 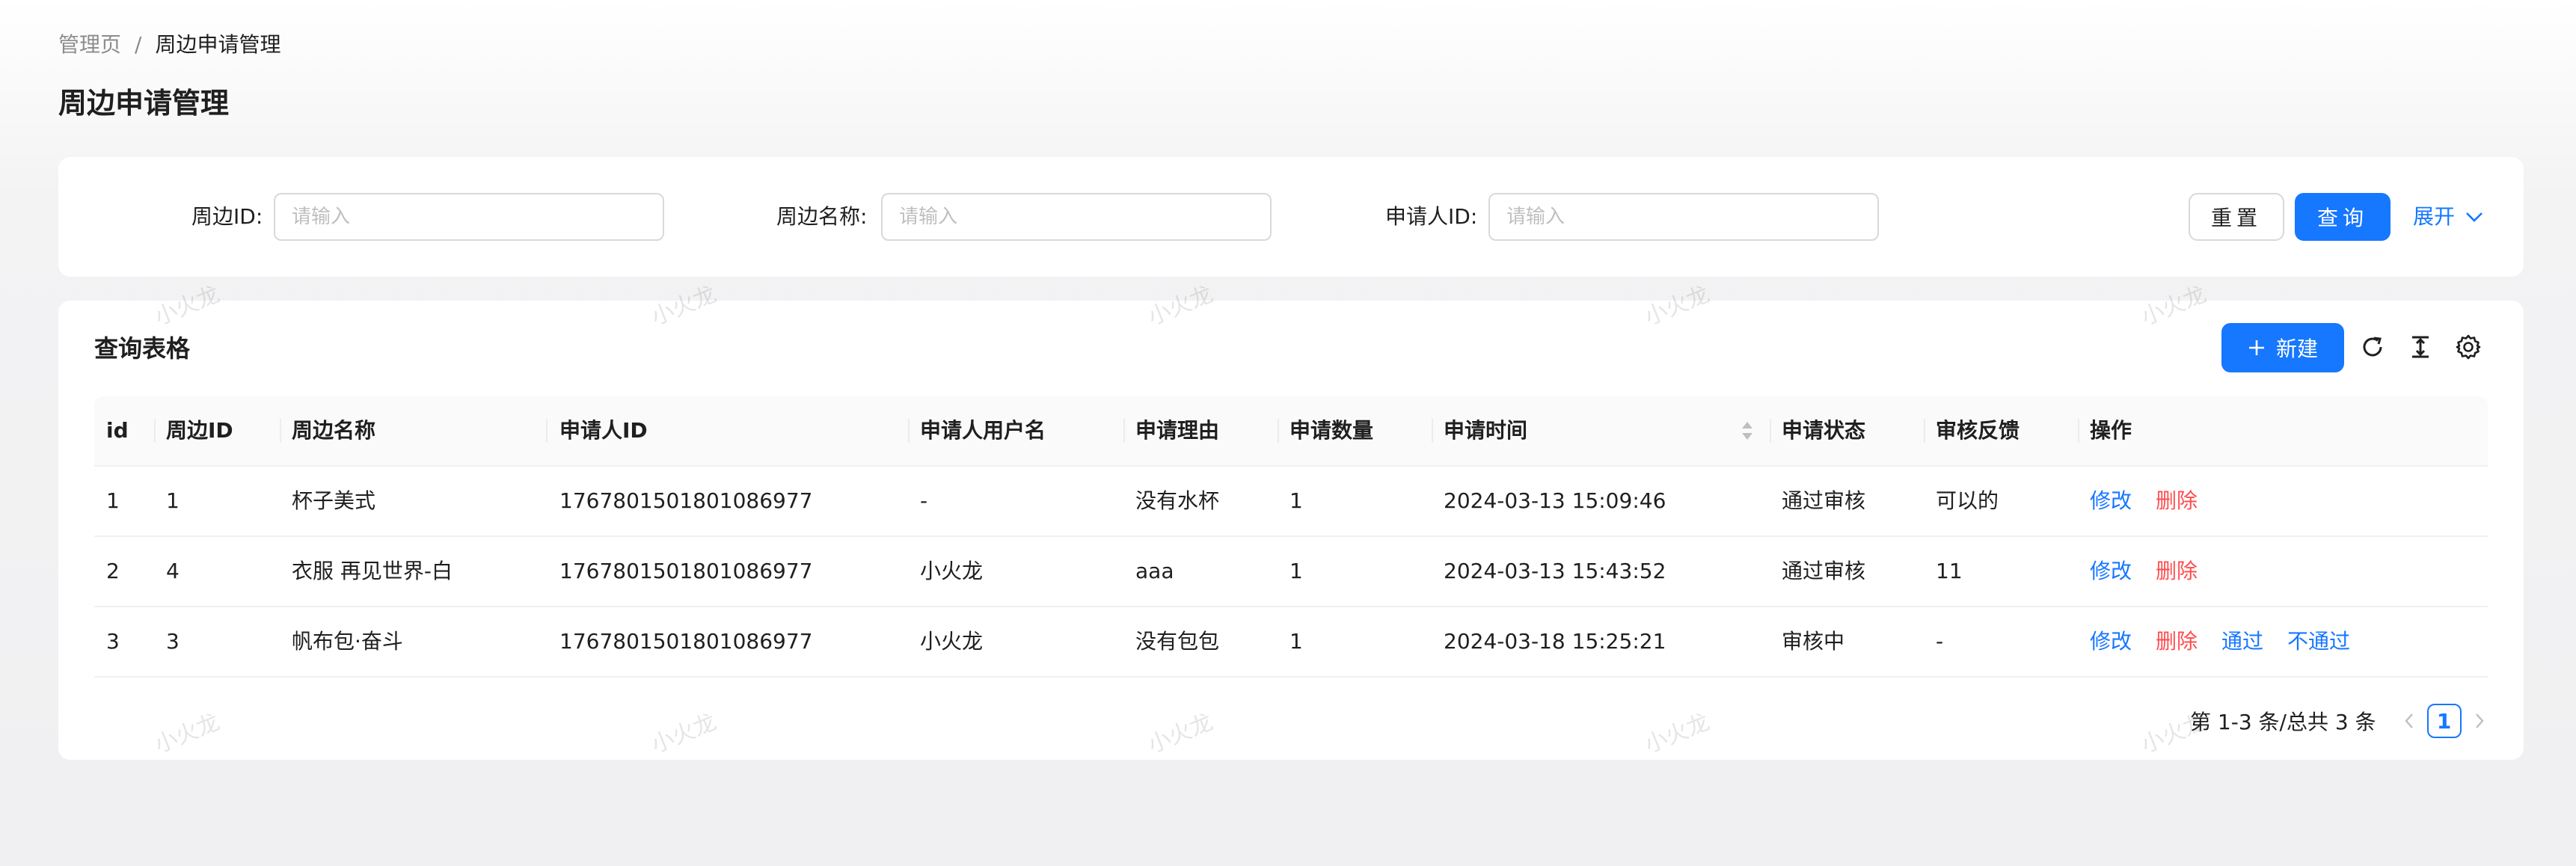 I want to click on cell-feedback: -, so click(x=1940, y=641).